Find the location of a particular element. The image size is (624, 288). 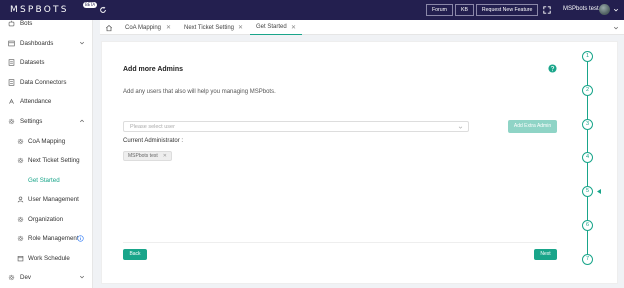

sidebar-item-label: Get Started is located at coordinates (44, 180).